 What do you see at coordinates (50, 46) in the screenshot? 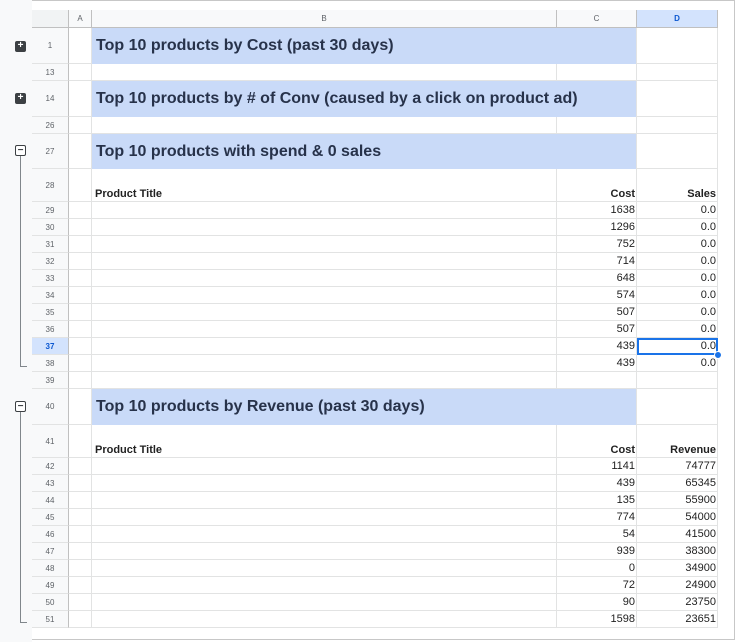
I see `row-header-1: 1` at bounding box center [50, 46].